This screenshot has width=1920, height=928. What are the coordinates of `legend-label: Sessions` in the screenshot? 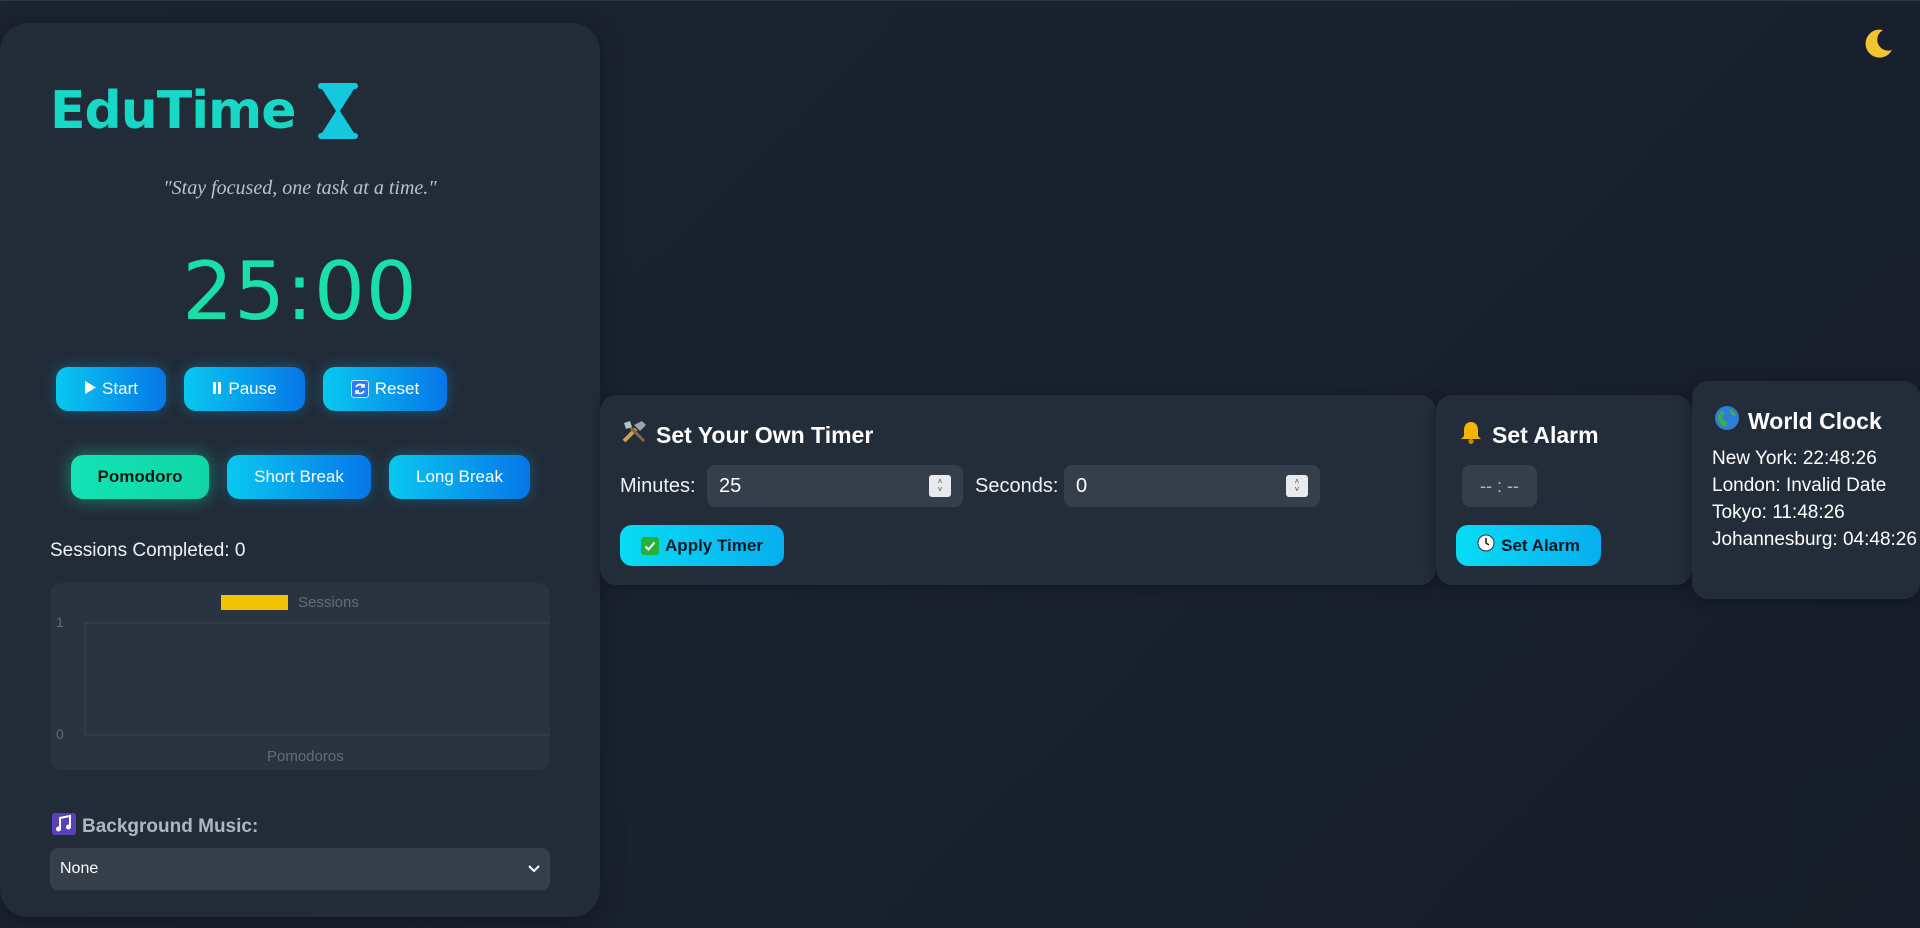 It's located at (328, 602).